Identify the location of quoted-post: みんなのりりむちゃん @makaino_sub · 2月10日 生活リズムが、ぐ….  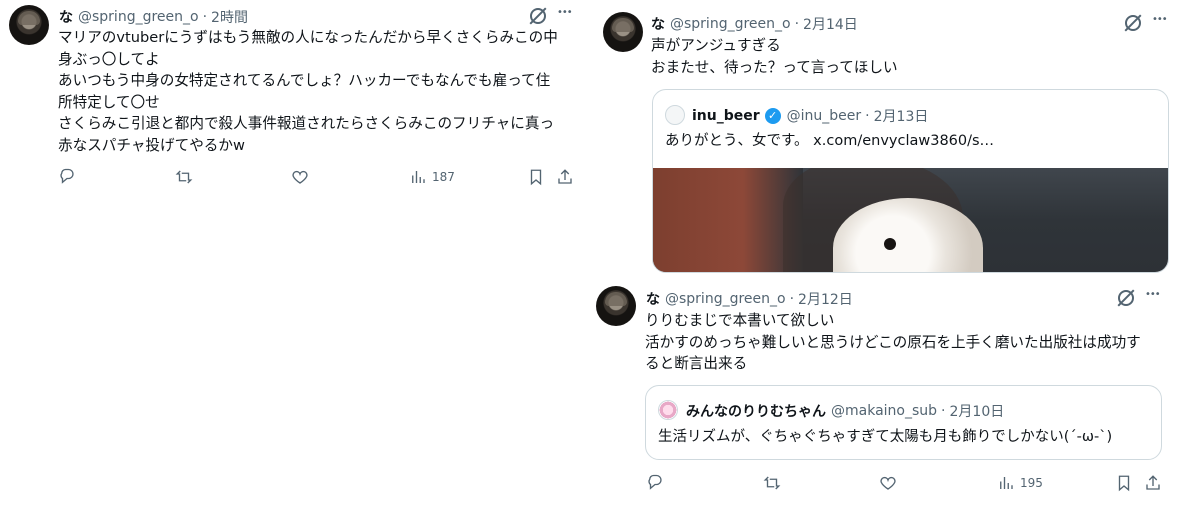
(903, 422).